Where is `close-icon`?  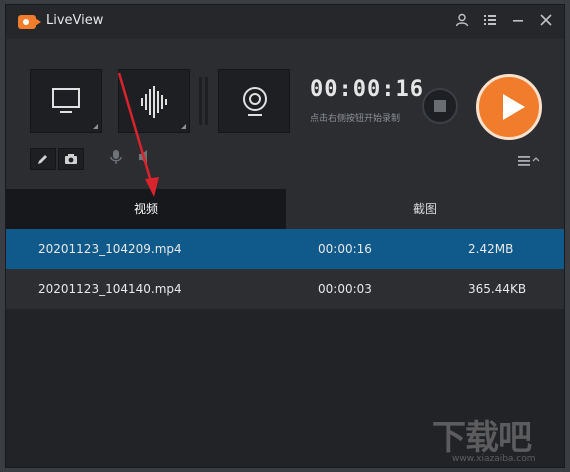 close-icon is located at coordinates (546, 21).